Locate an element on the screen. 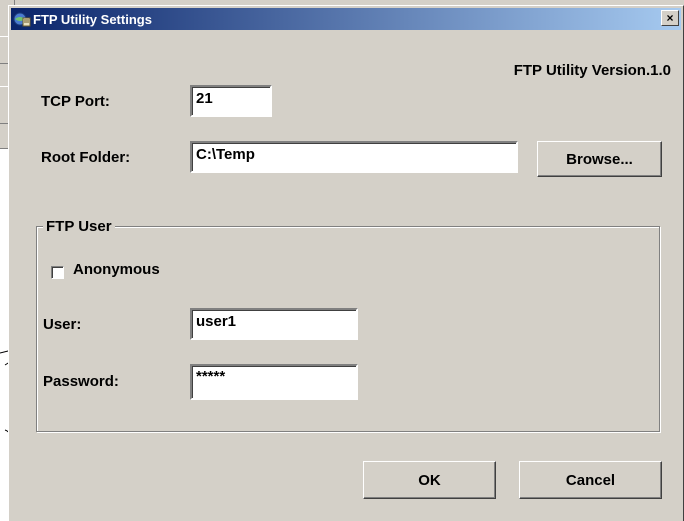 The height and width of the screenshot is (521, 684). title-bar: FTP Utility Settings × is located at coordinates (346, 19).